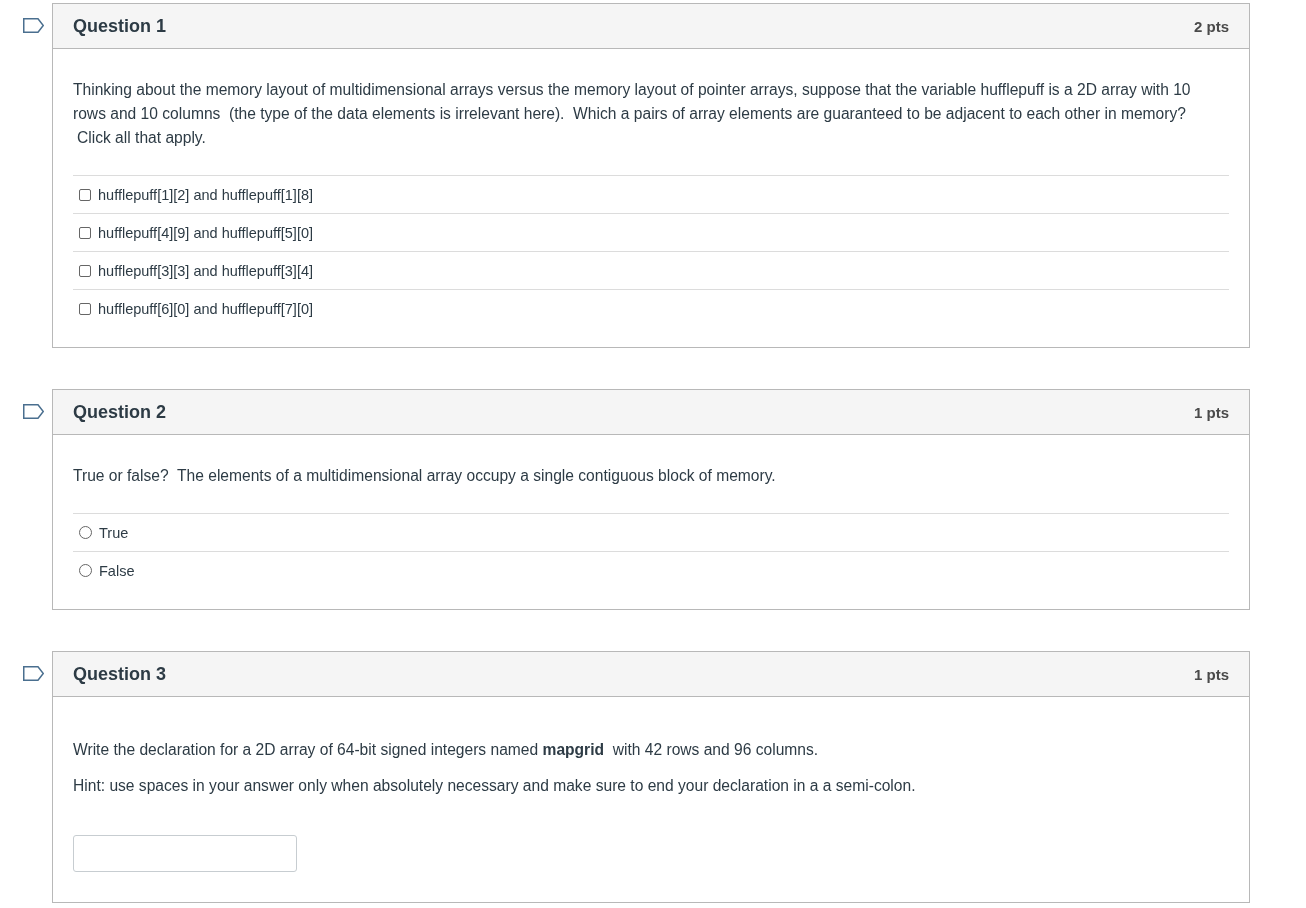 The height and width of the screenshot is (908, 1306). I want to click on instruction-text: Click all that apply., so click(141, 138).